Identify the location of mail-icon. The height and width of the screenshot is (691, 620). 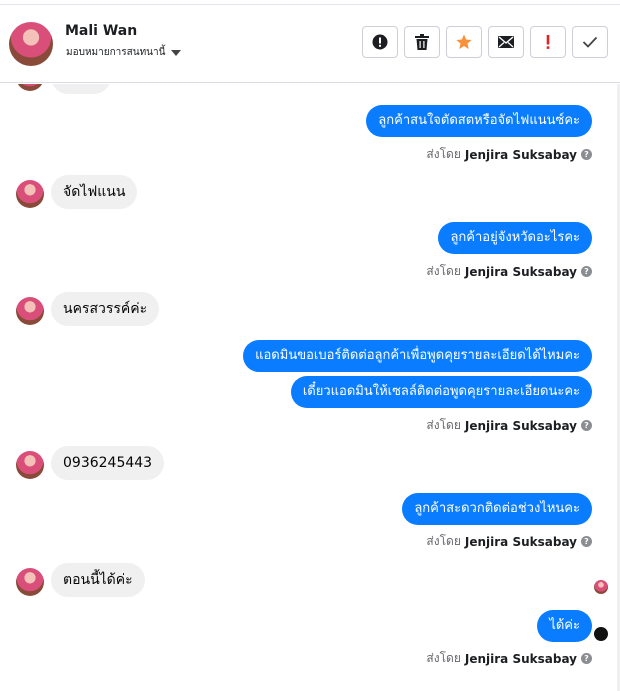
(506, 42).